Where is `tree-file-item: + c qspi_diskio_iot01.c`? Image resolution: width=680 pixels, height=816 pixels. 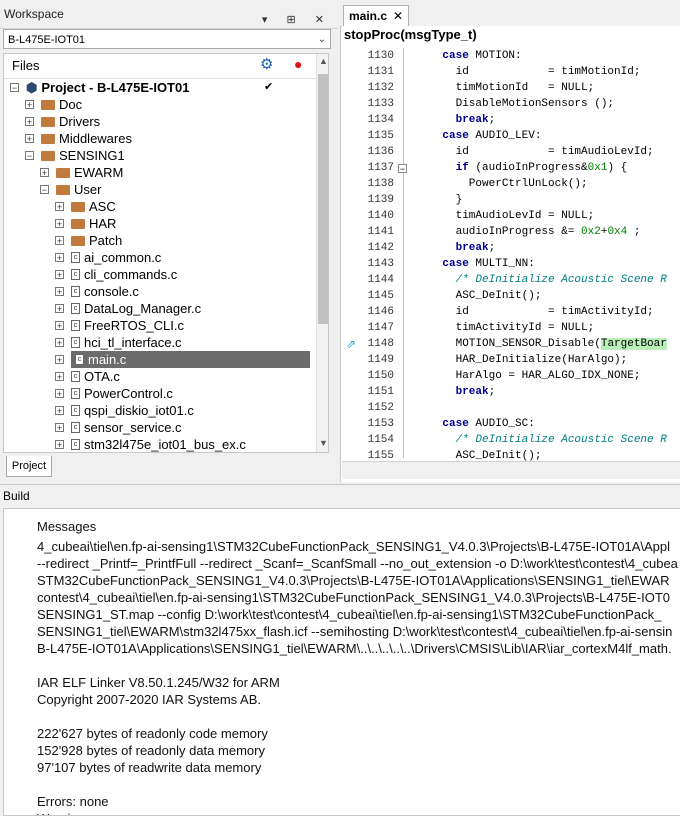 tree-file-item: + c qspi_diskio_iot01.c is located at coordinates (157, 410).